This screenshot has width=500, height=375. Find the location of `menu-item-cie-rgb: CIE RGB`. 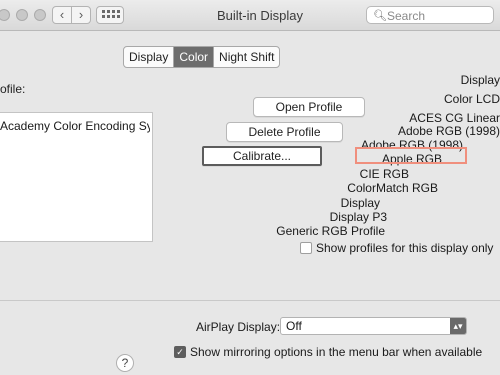

menu-item-cie-rgb: CIE RGB is located at coordinates (384, 174).